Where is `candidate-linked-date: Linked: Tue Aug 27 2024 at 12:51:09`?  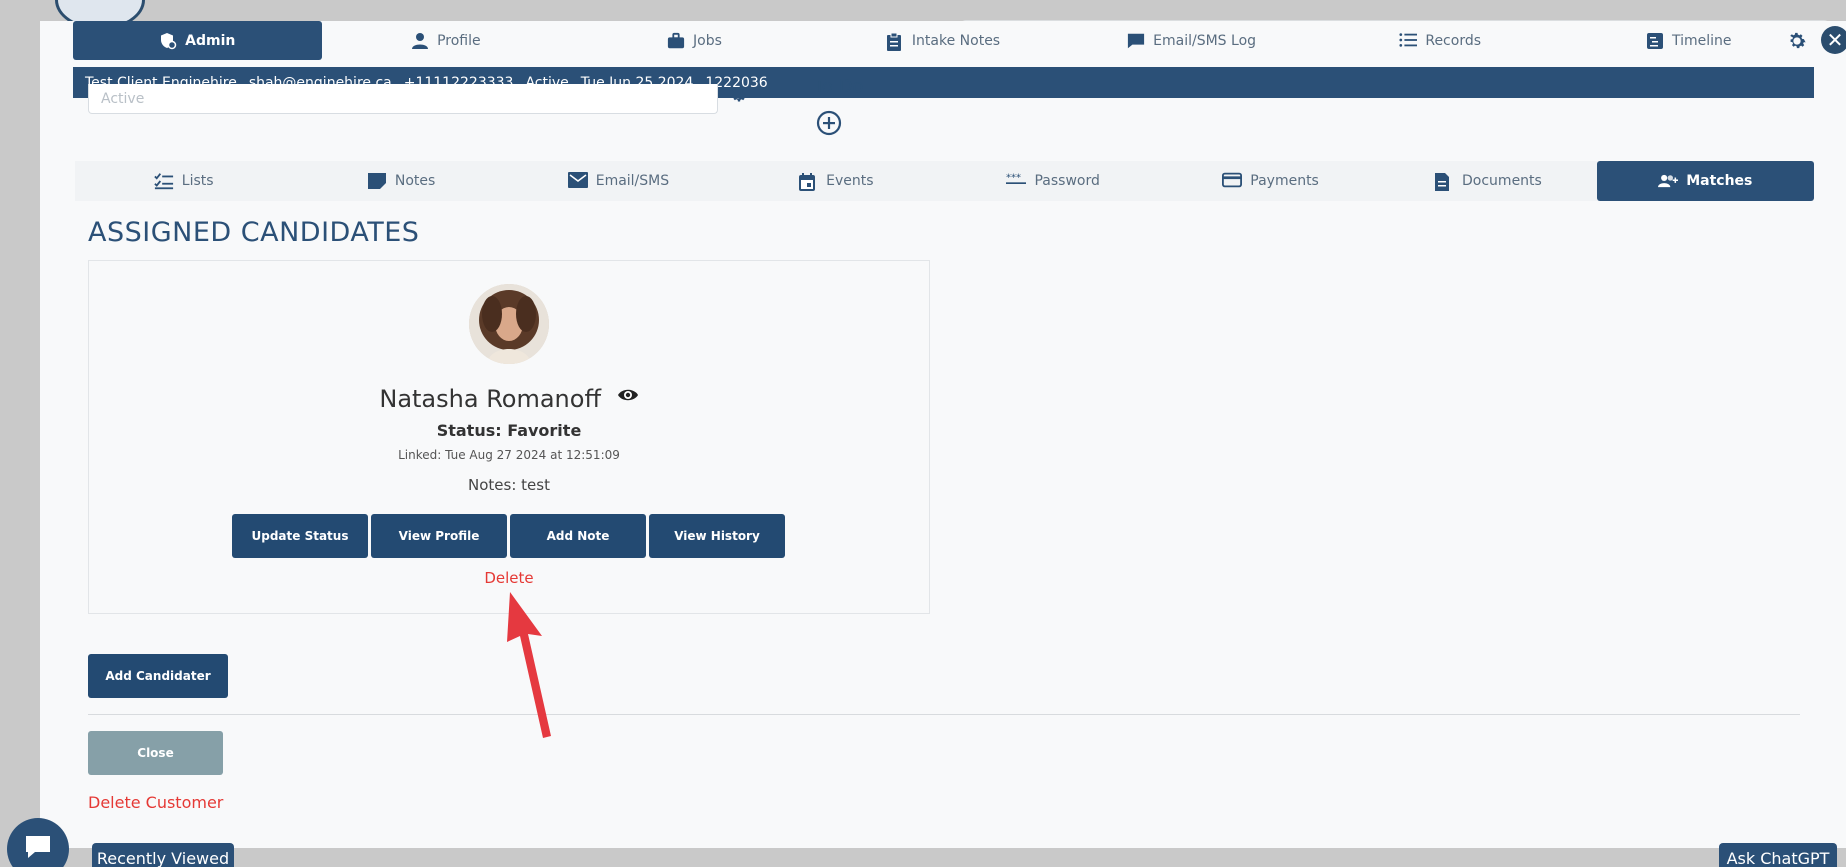
candidate-linked-date: Linked: Tue Aug 27 2024 at 12:51:09 is located at coordinates (509, 455).